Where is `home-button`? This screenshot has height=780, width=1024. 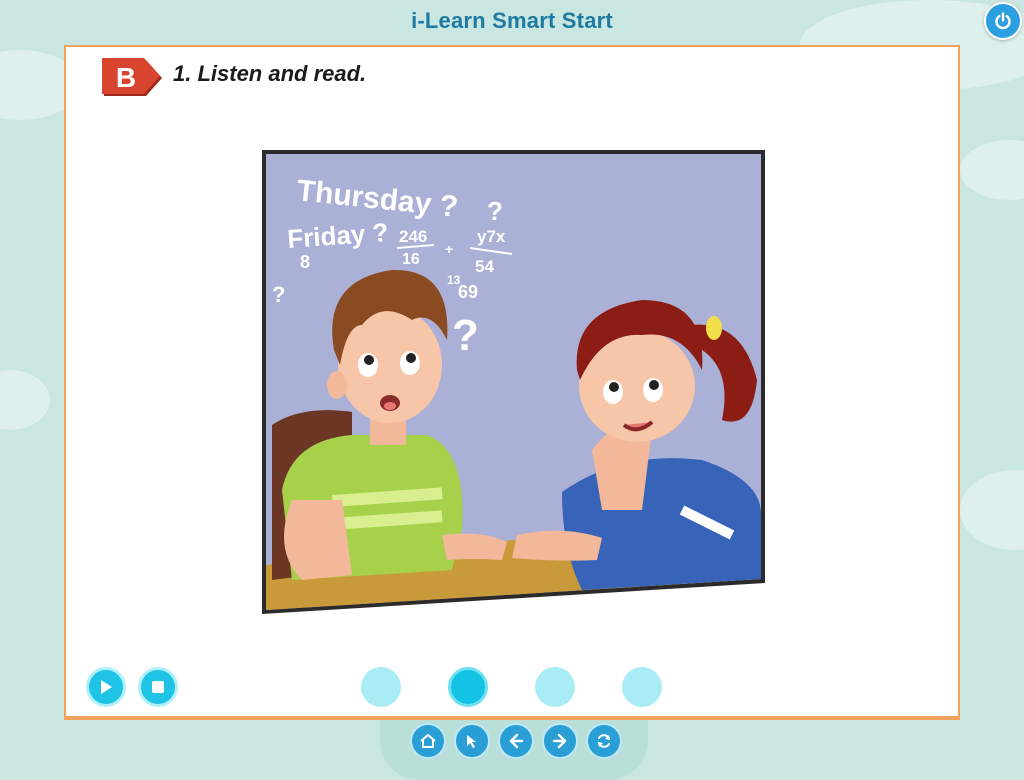 home-button is located at coordinates (428, 741).